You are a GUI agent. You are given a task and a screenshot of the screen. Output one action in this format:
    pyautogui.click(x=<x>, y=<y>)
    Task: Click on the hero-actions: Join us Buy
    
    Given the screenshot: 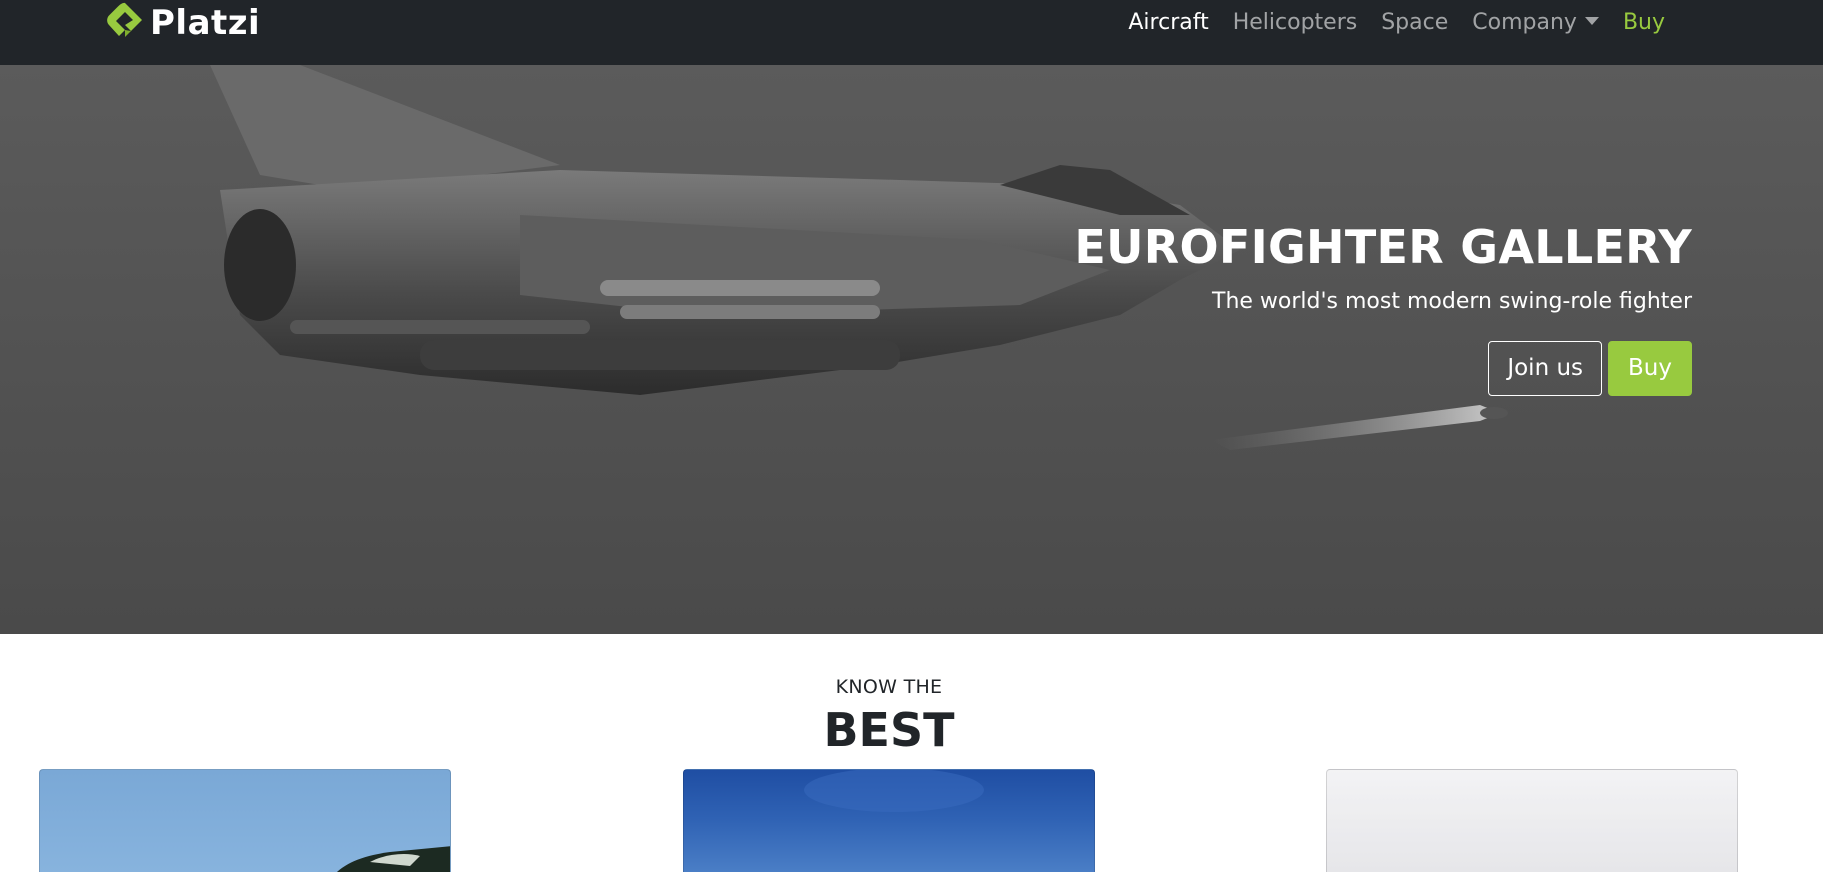 What is the action you would take?
    pyautogui.click(x=1383, y=368)
    